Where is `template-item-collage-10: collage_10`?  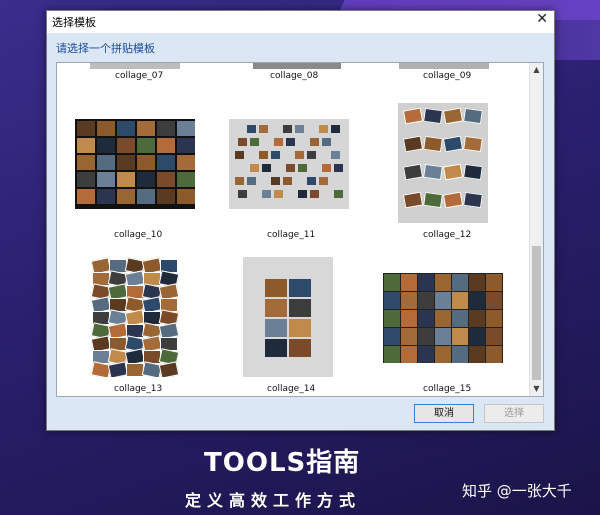 template-item-collage-10: collage_10 is located at coordinates (137, 179).